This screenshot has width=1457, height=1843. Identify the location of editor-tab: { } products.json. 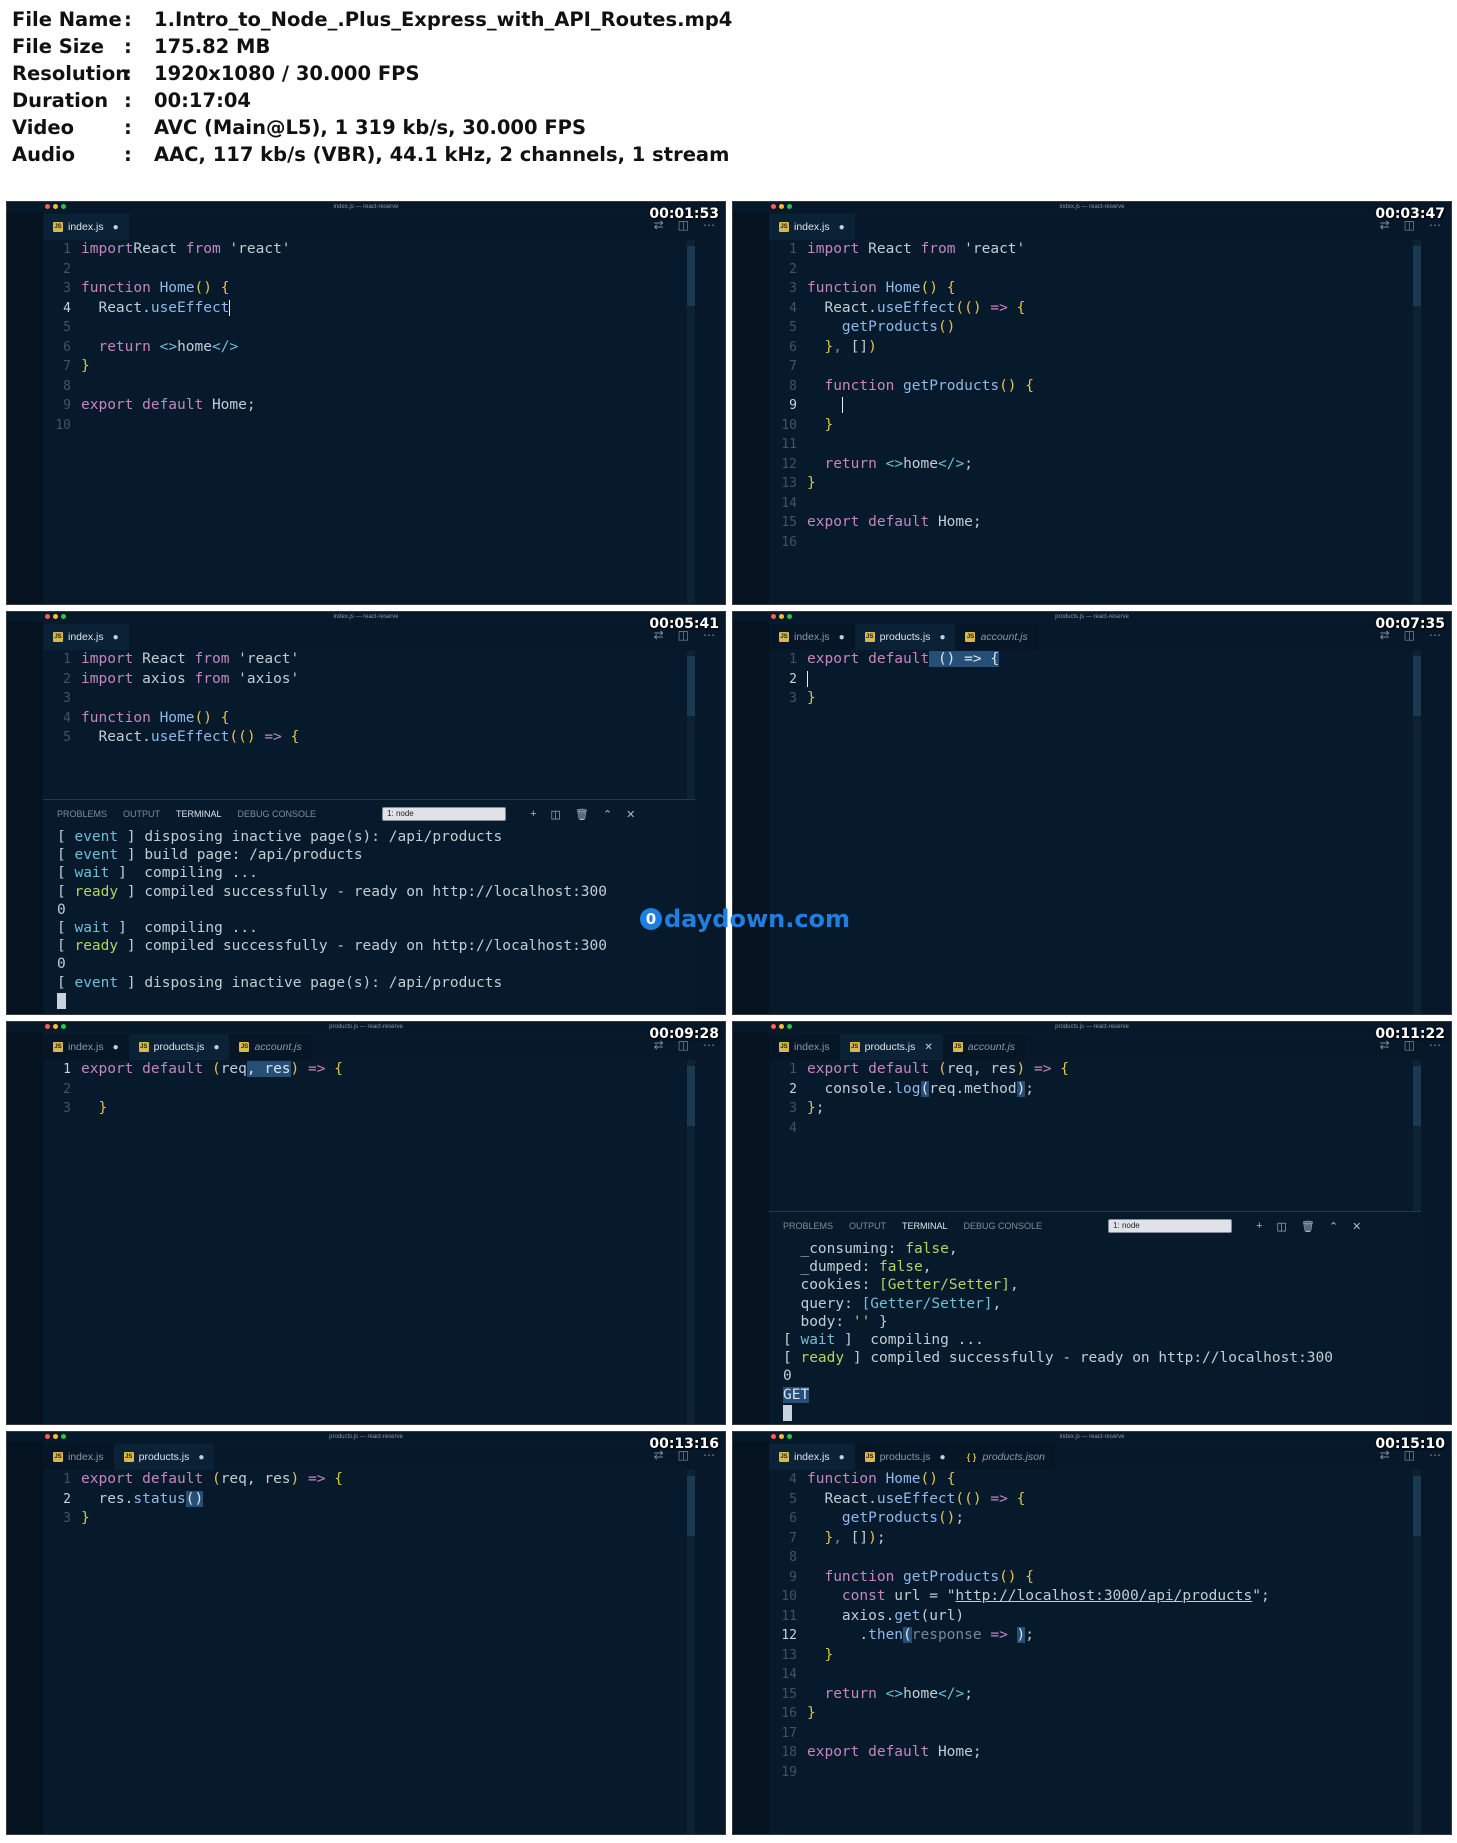
(1005, 1457).